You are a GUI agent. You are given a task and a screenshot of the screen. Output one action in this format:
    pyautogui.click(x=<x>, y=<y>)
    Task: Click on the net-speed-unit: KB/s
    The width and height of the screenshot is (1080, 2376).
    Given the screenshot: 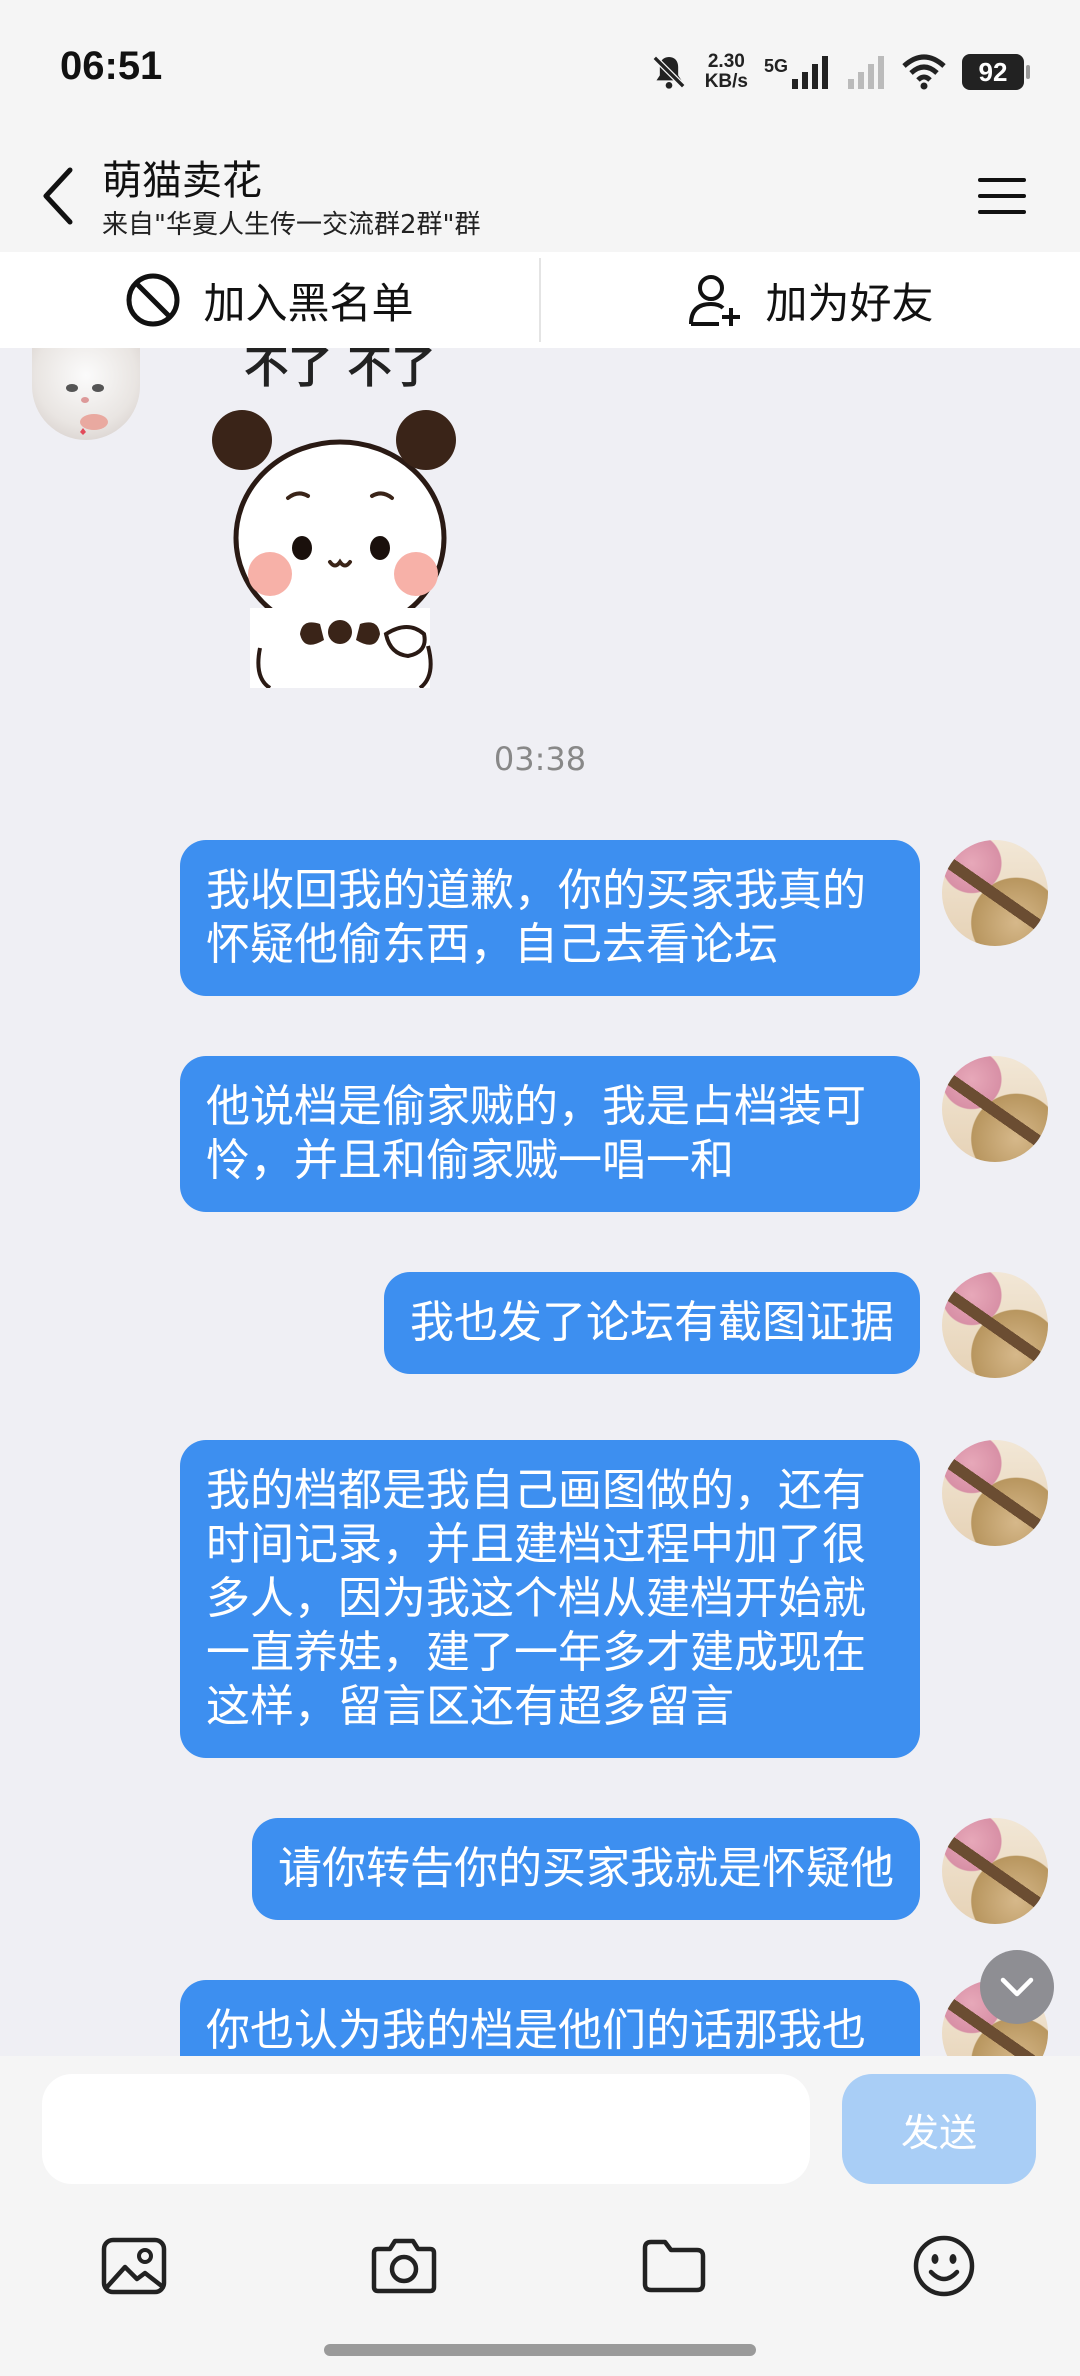 What is the action you would take?
    pyautogui.click(x=726, y=81)
    